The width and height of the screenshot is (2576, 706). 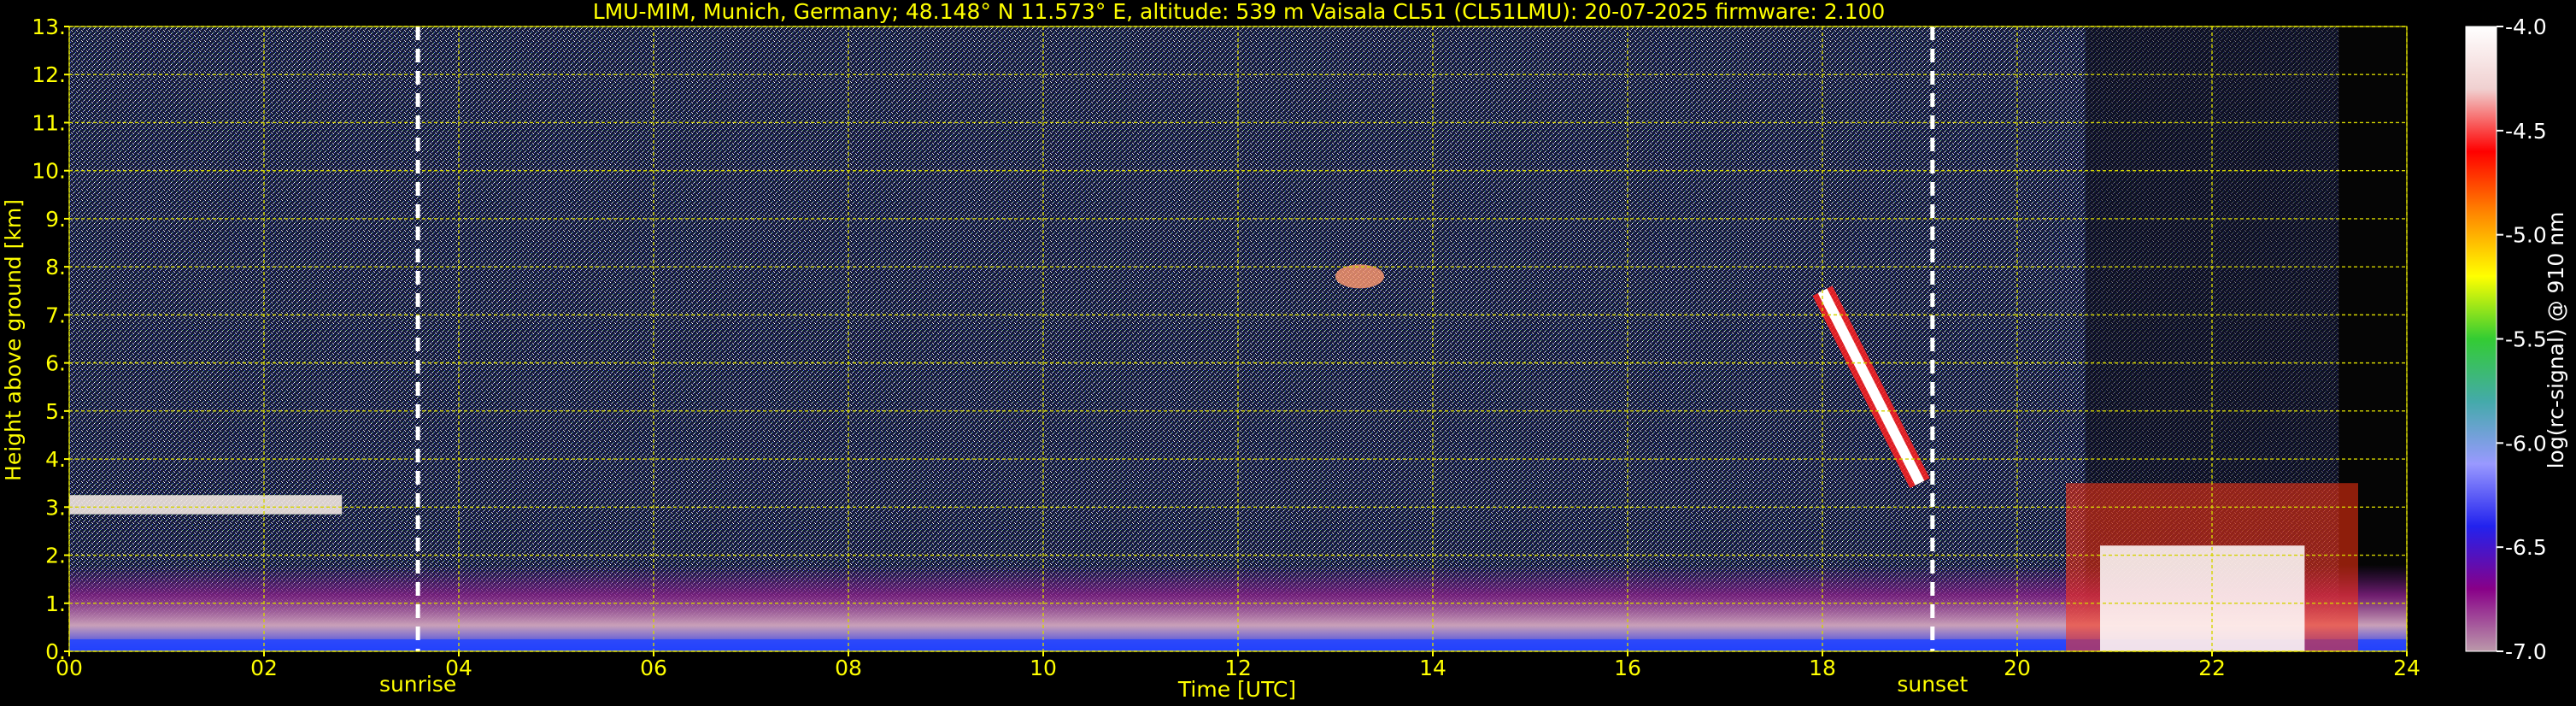 What do you see at coordinates (49, 74) in the screenshot?
I see `y-tick-label: 12.` at bounding box center [49, 74].